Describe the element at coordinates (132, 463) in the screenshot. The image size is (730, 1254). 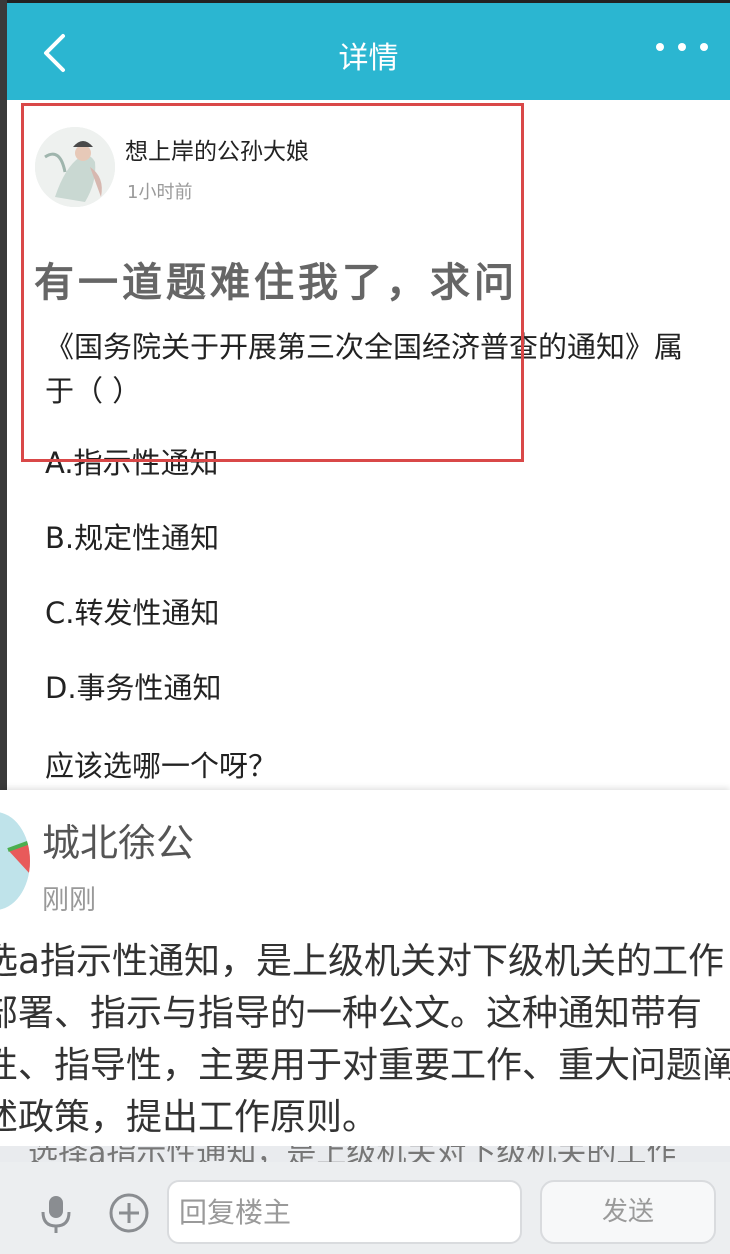
I see `option-a: A.指示性通知` at that location.